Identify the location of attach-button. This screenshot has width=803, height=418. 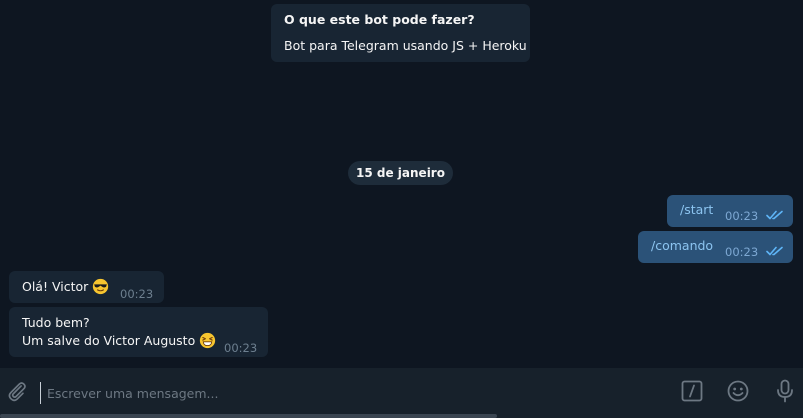
(17, 391).